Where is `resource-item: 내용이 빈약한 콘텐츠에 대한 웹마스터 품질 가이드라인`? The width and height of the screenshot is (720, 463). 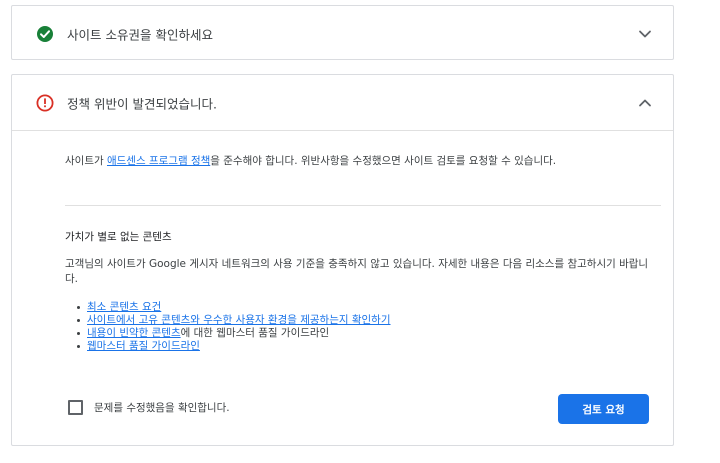
resource-item: 내용이 빈약한 콘텐츠에 대한 웹마스터 품질 가이드라인 is located at coordinates (234, 333).